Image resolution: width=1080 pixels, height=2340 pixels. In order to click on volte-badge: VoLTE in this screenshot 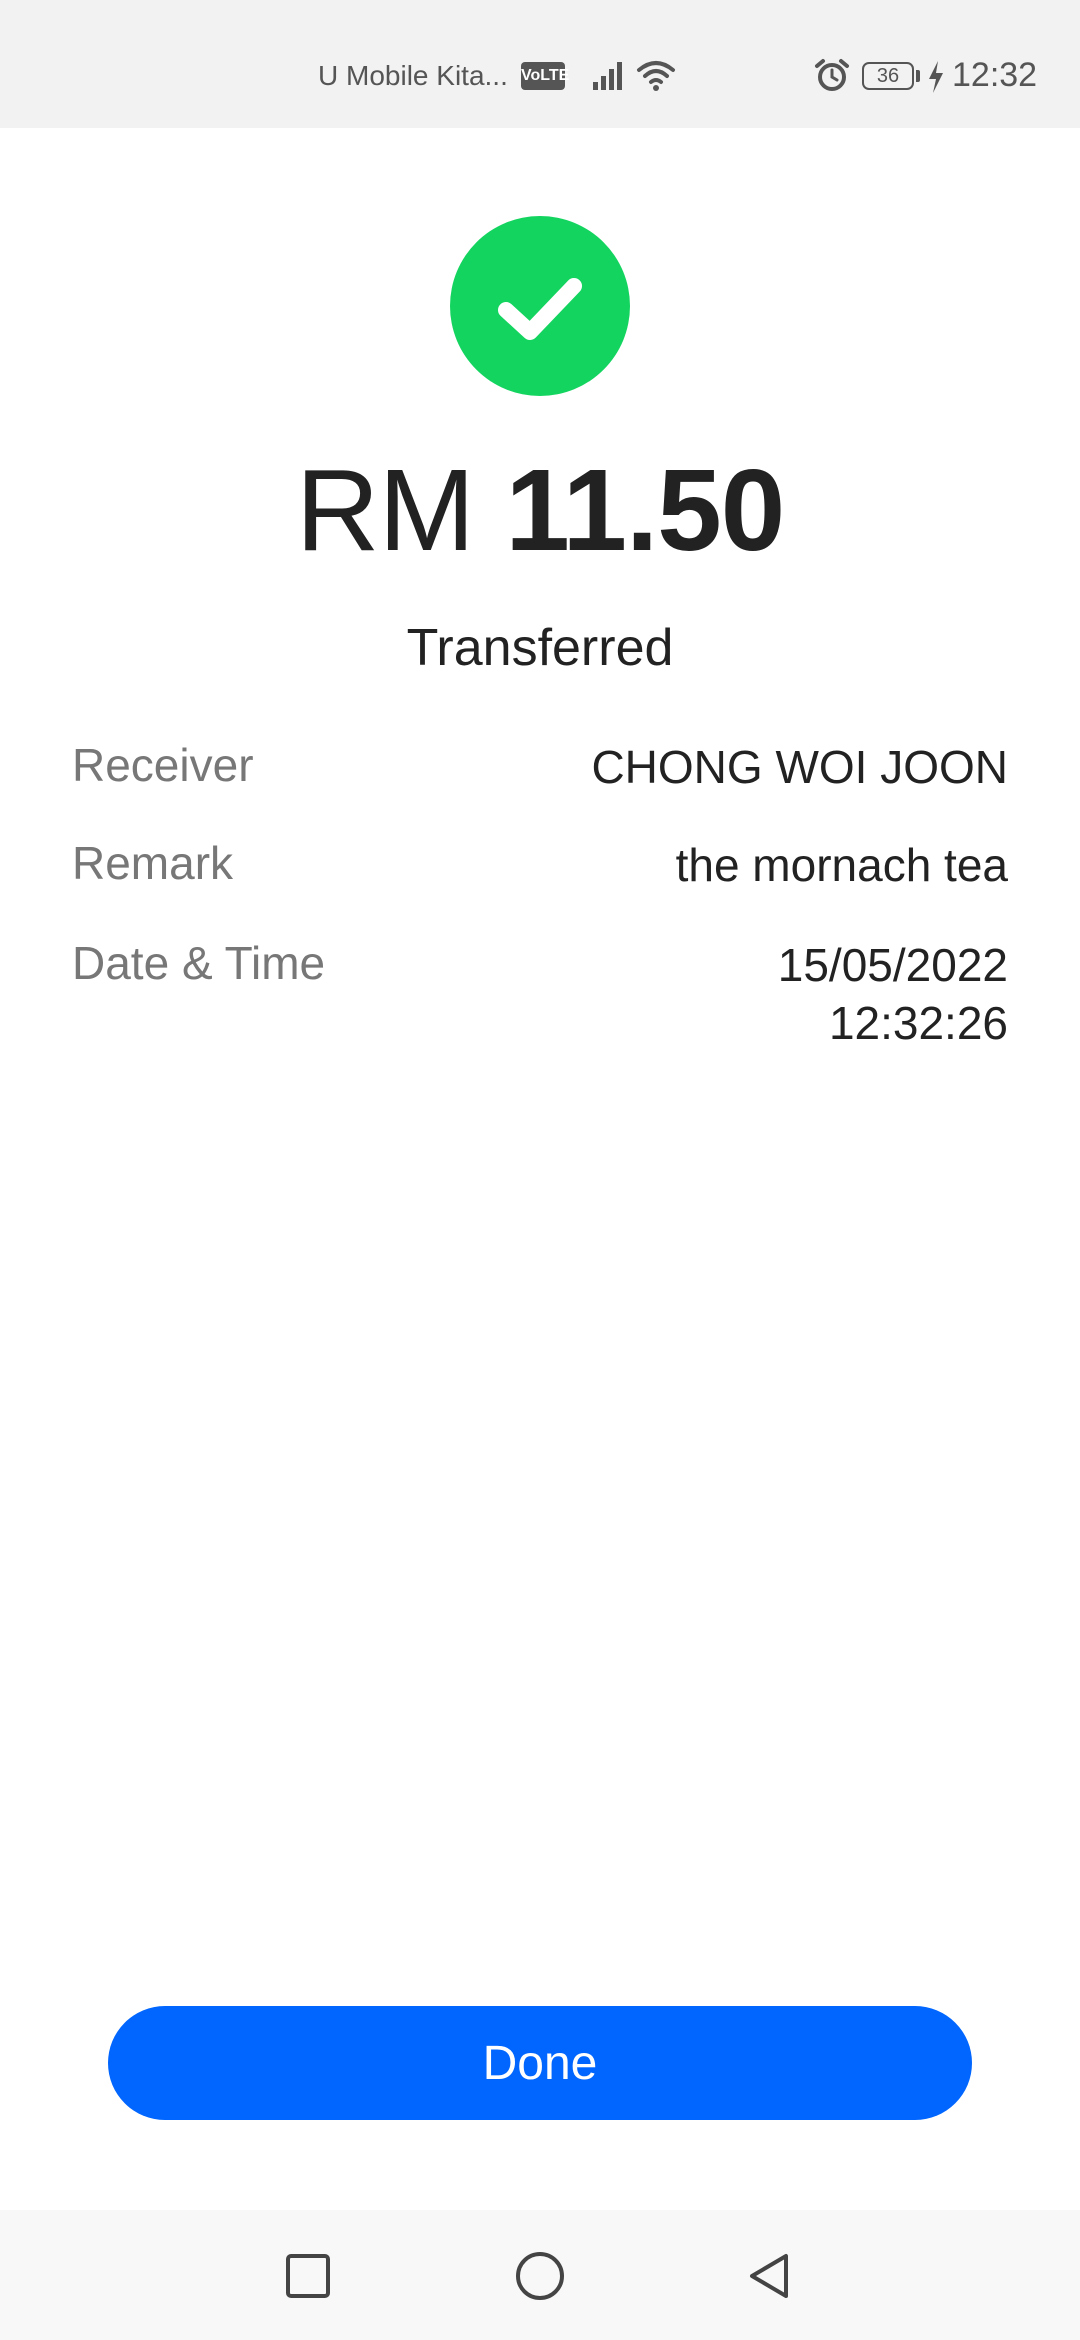, I will do `click(545, 76)`.